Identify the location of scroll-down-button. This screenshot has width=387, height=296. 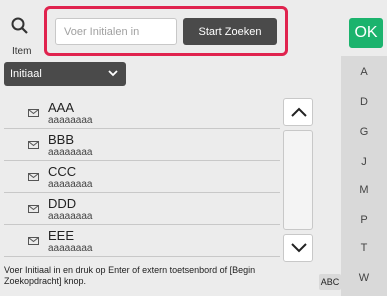
(298, 248).